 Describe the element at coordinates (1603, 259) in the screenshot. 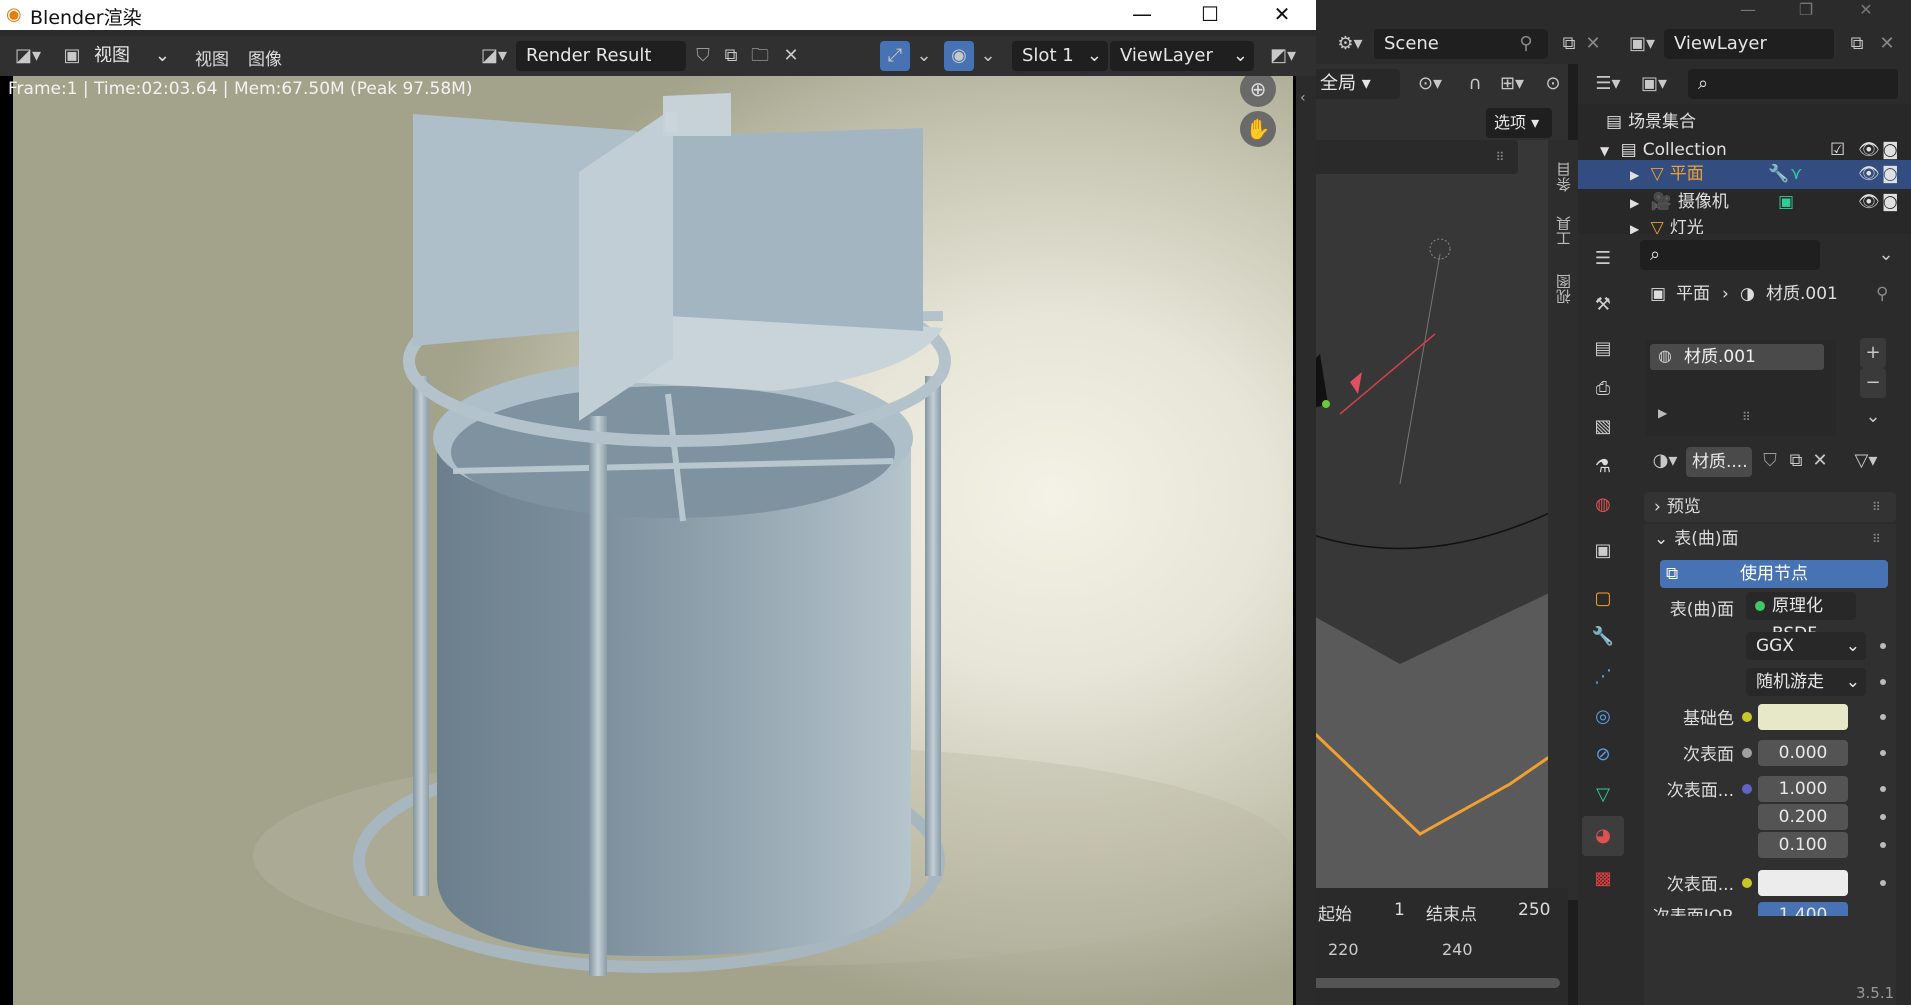

I see `editor-type-icon: ☰` at that location.